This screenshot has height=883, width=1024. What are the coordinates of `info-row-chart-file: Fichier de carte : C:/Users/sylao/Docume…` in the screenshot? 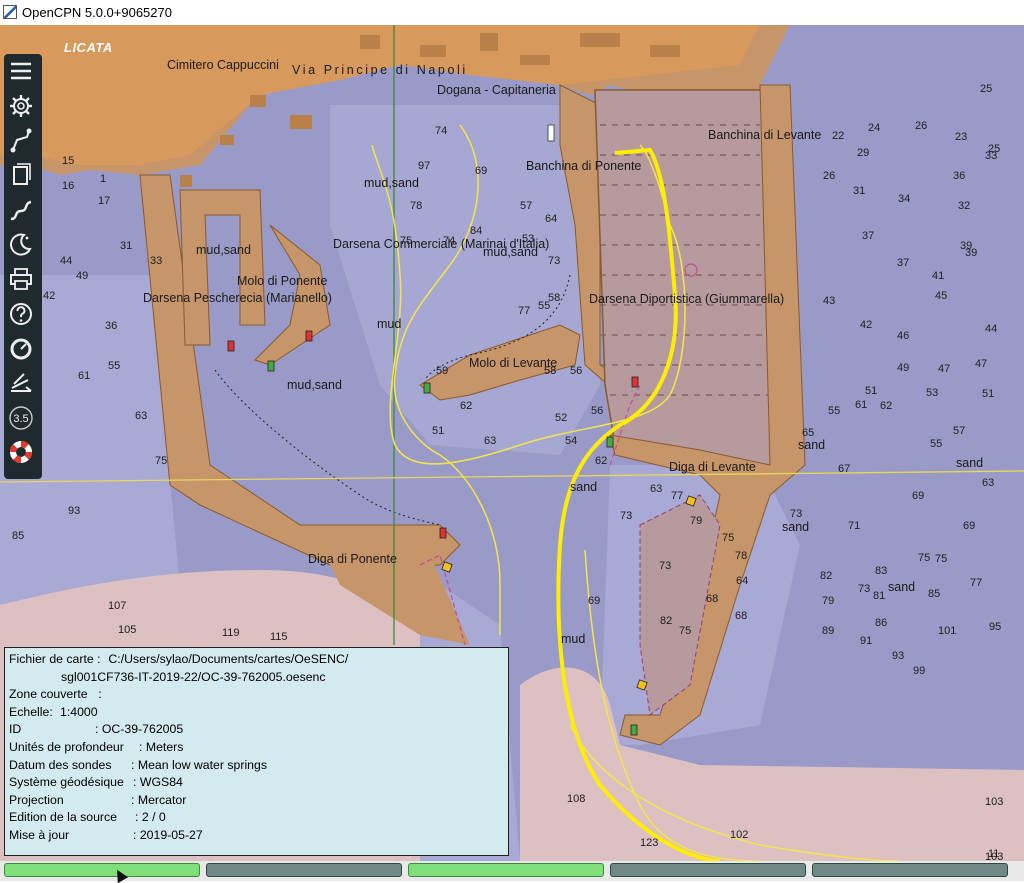 It's located at (258, 660).